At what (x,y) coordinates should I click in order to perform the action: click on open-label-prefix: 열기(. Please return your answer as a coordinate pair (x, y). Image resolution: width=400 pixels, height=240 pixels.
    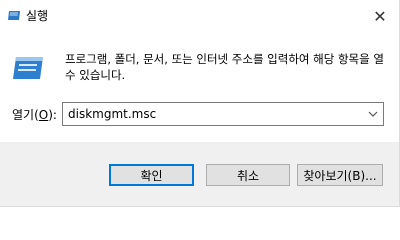
    Looking at the image, I should click on (25, 115).